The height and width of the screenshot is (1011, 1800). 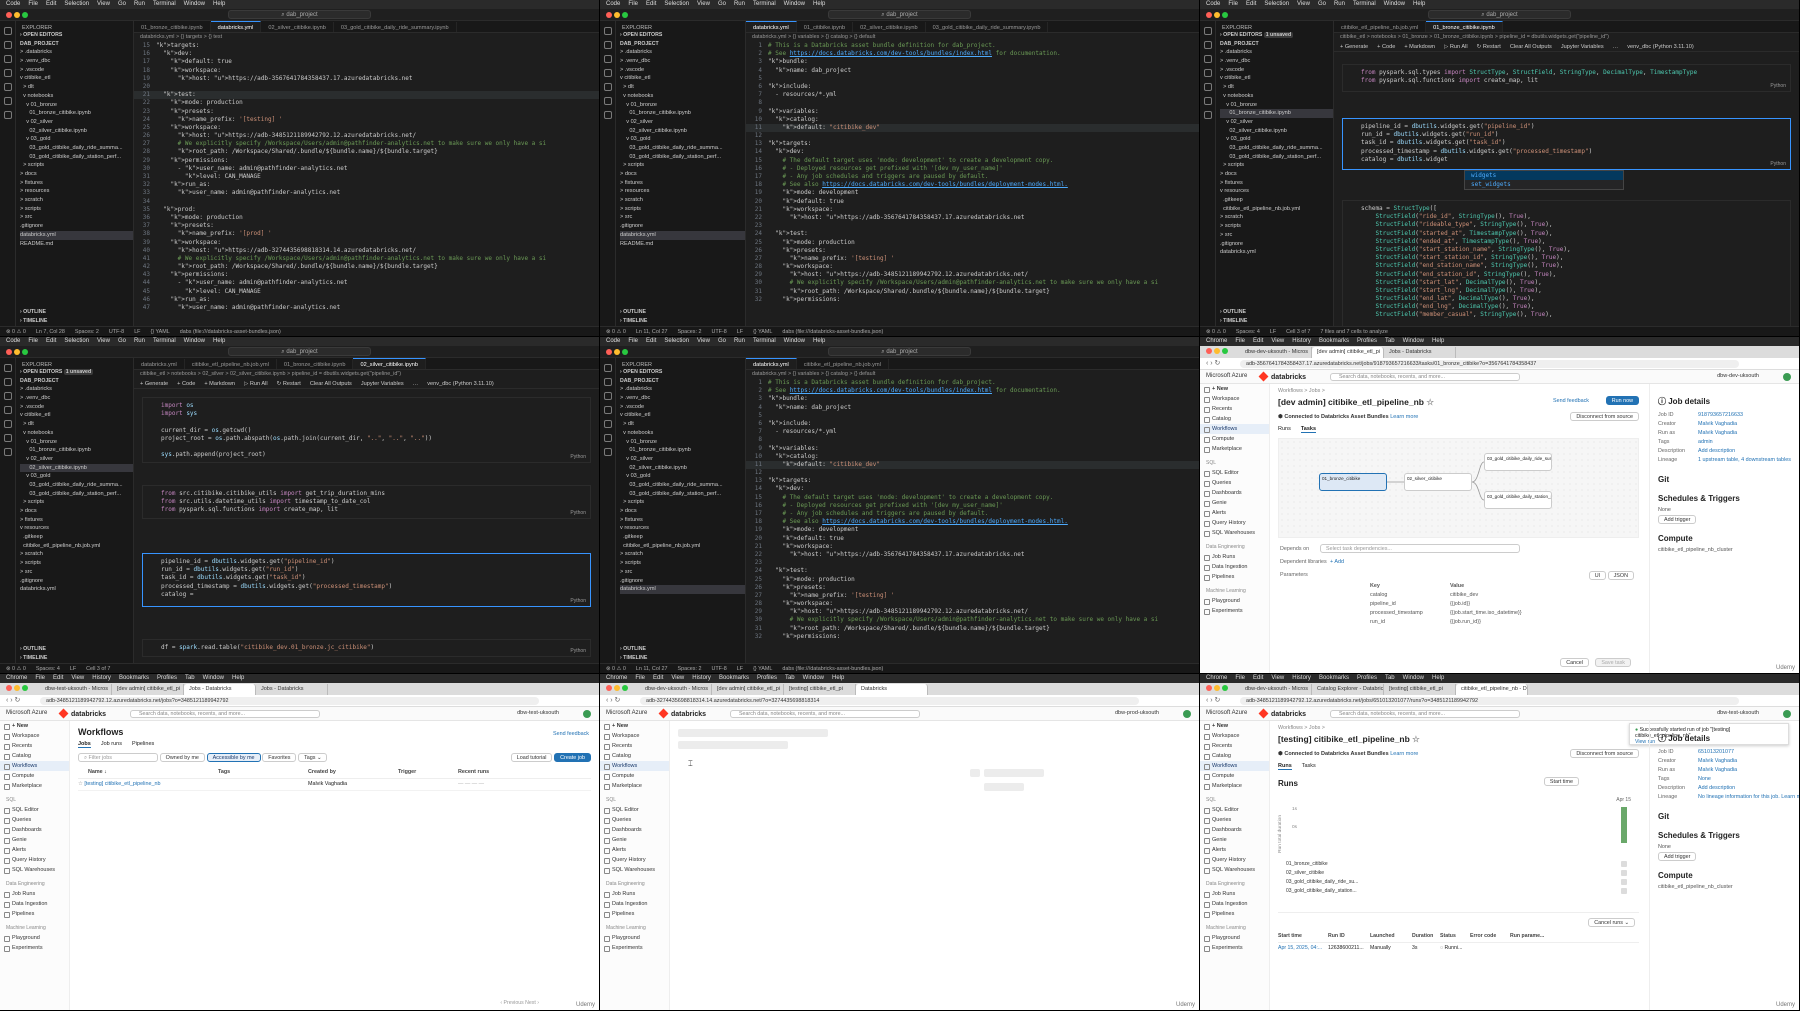 What do you see at coordinates (1207, 59) in the screenshot?
I see `source-control-icon` at bounding box center [1207, 59].